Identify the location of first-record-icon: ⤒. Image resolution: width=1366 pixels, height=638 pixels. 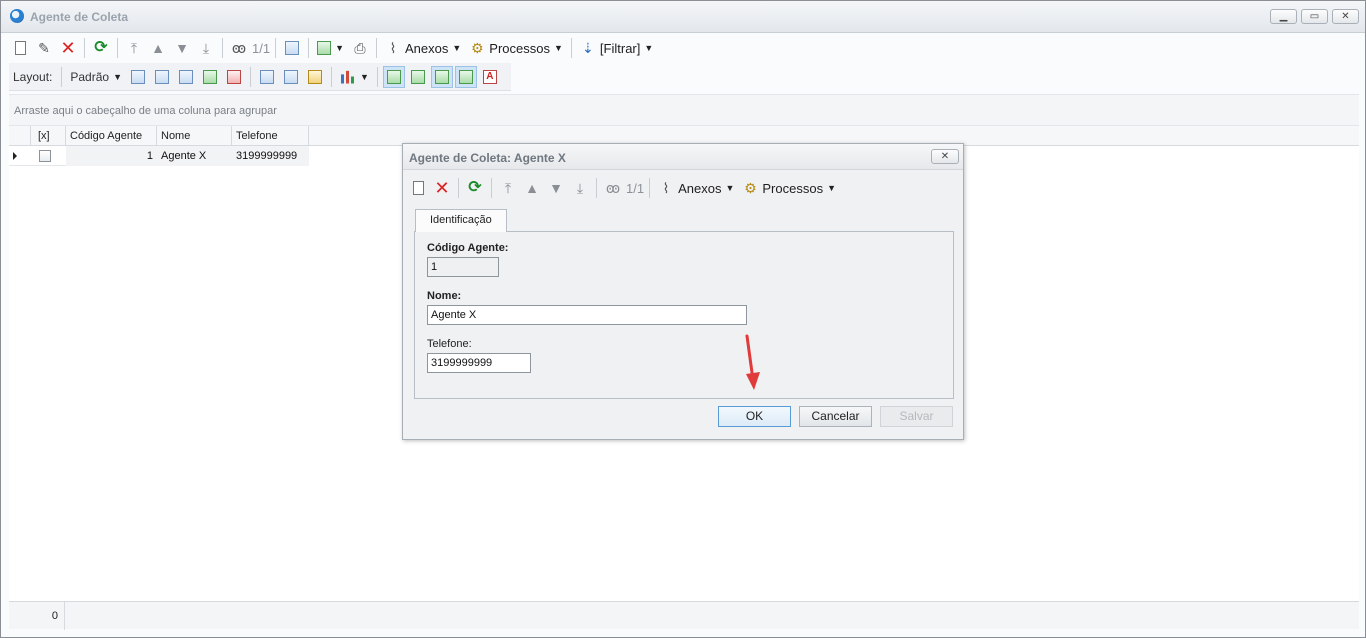
(508, 188).